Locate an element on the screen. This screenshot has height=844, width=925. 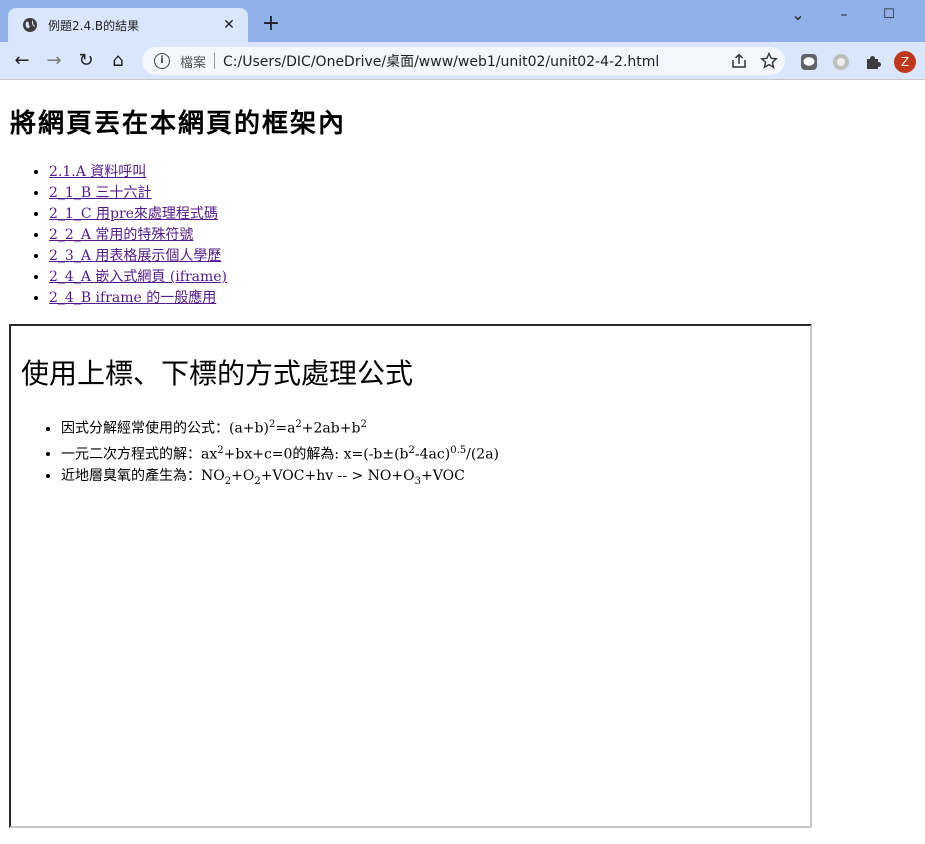
forward-button: → is located at coordinates (54, 61).